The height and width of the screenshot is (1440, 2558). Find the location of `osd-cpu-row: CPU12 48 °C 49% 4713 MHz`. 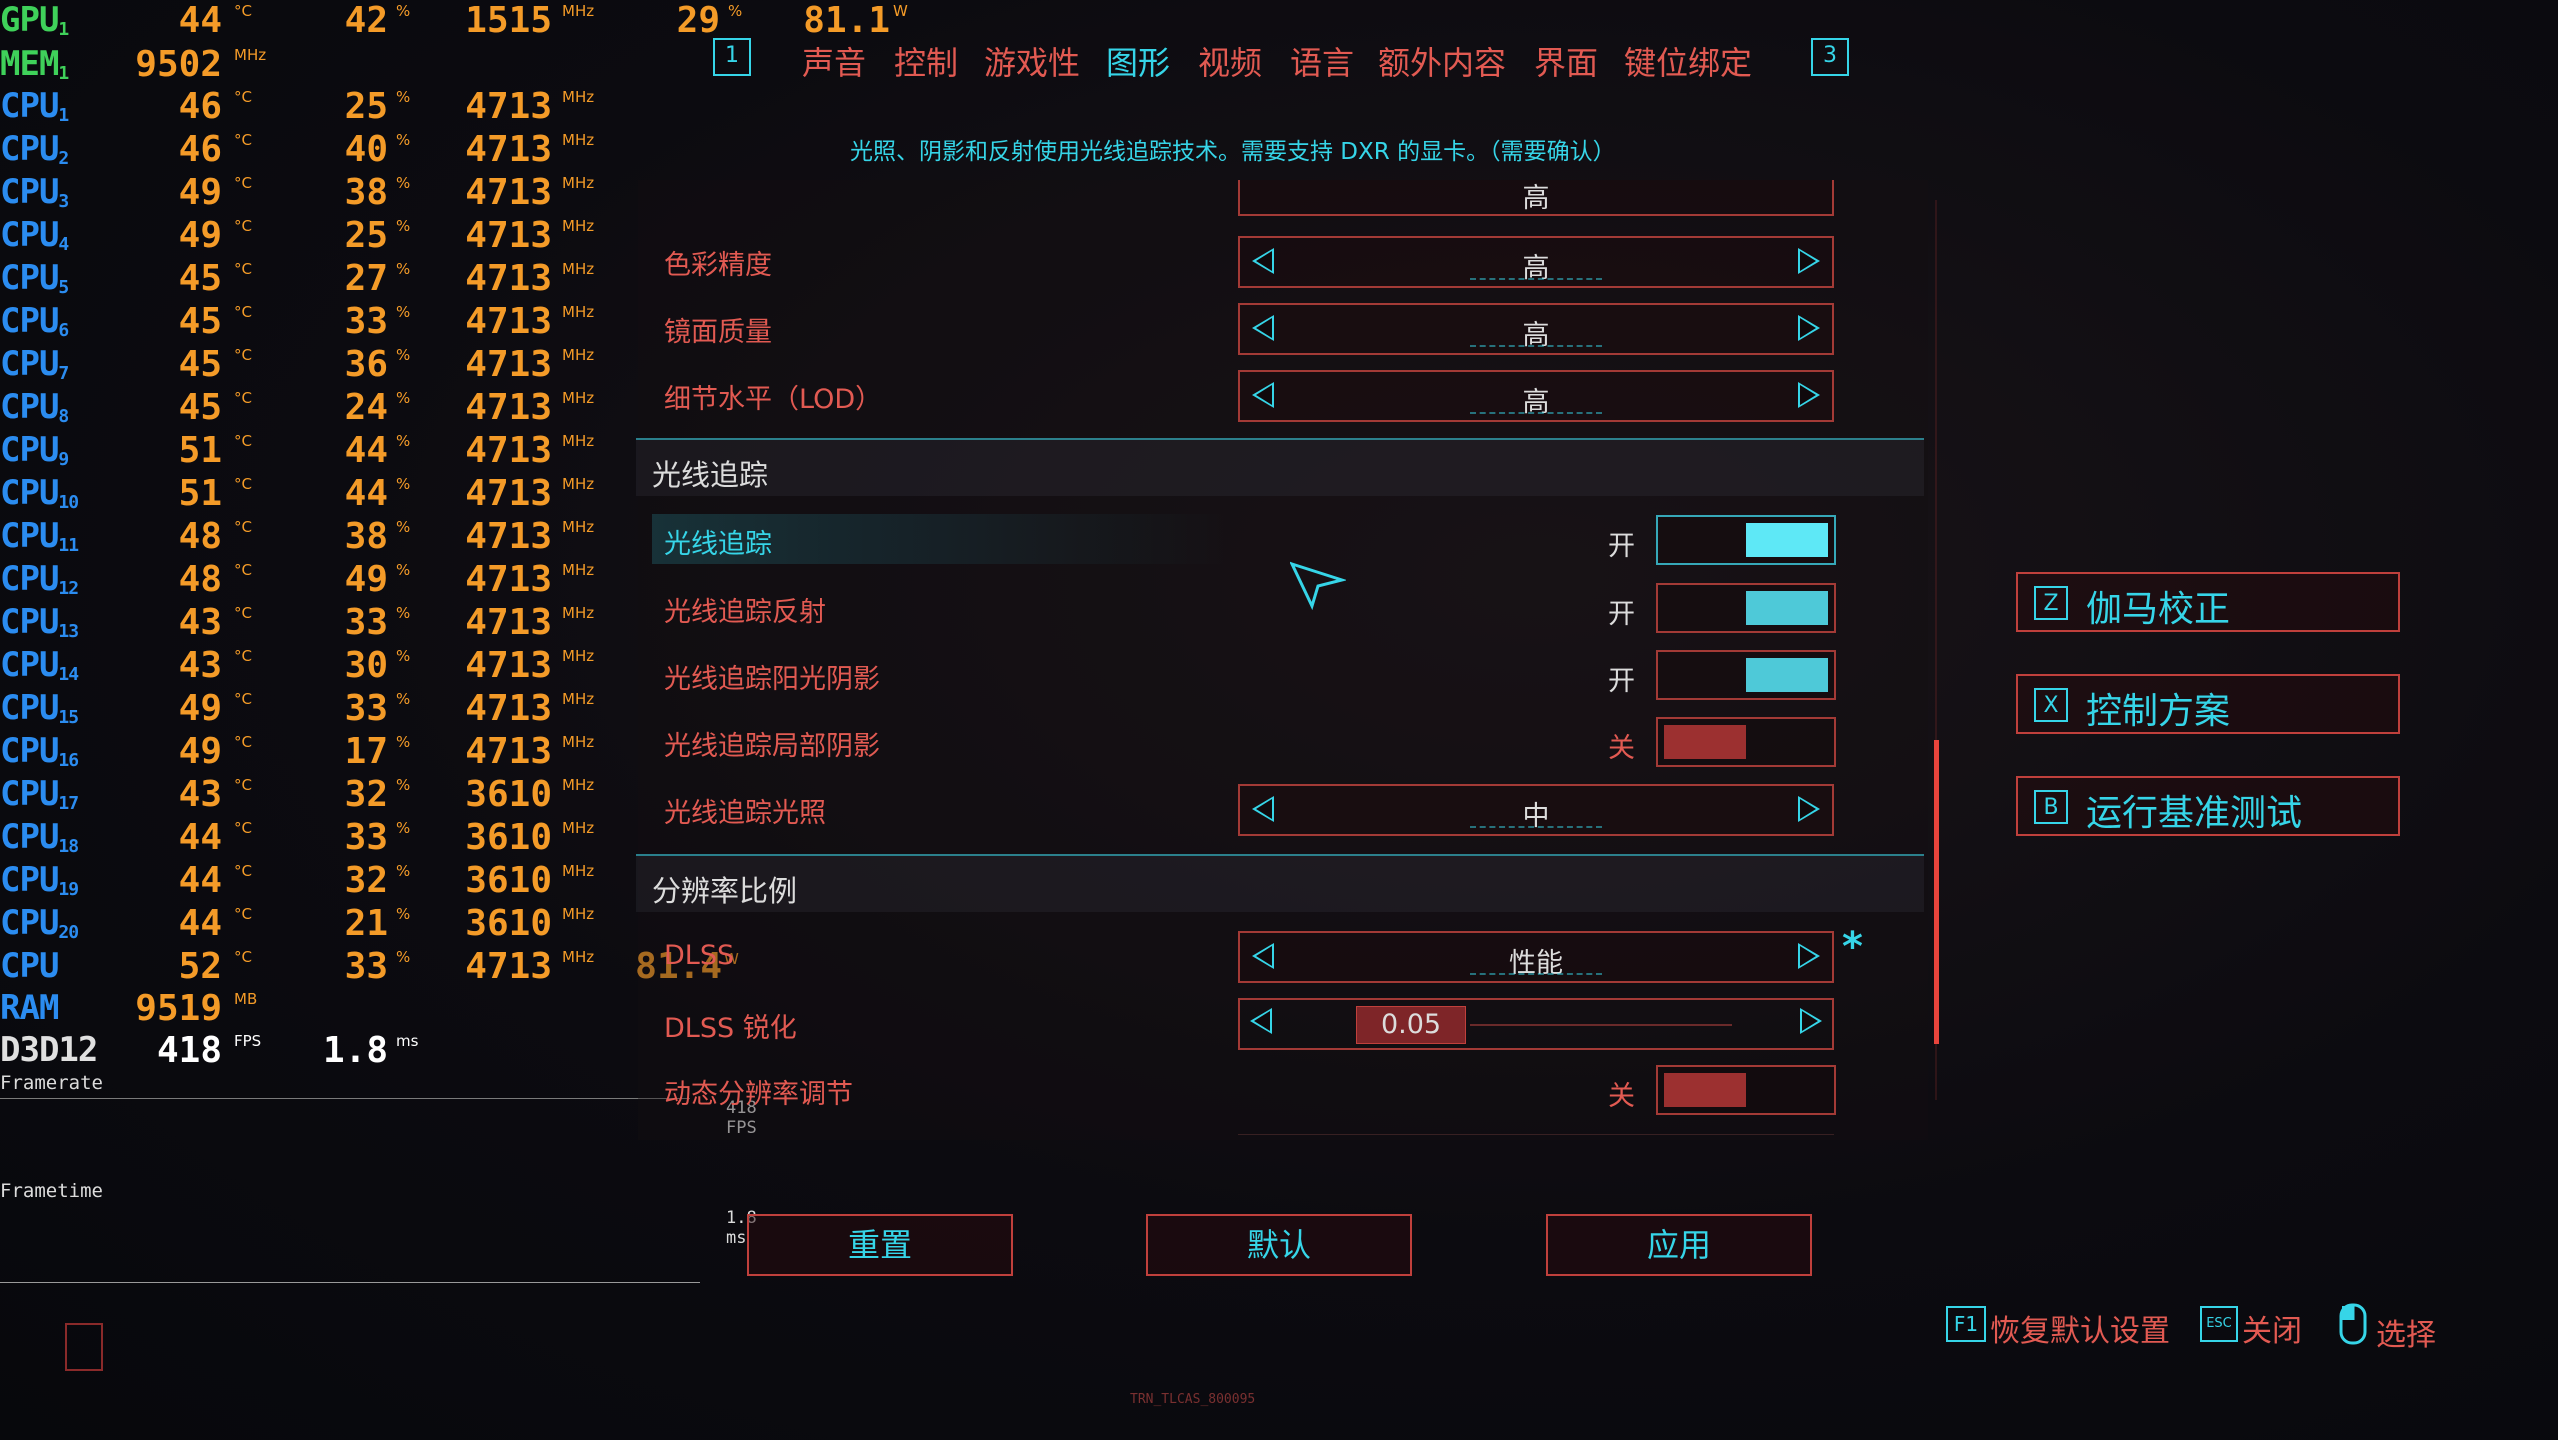

osd-cpu-row: CPU12 48 °C 49% 4713 MHz is located at coordinates (297, 579).